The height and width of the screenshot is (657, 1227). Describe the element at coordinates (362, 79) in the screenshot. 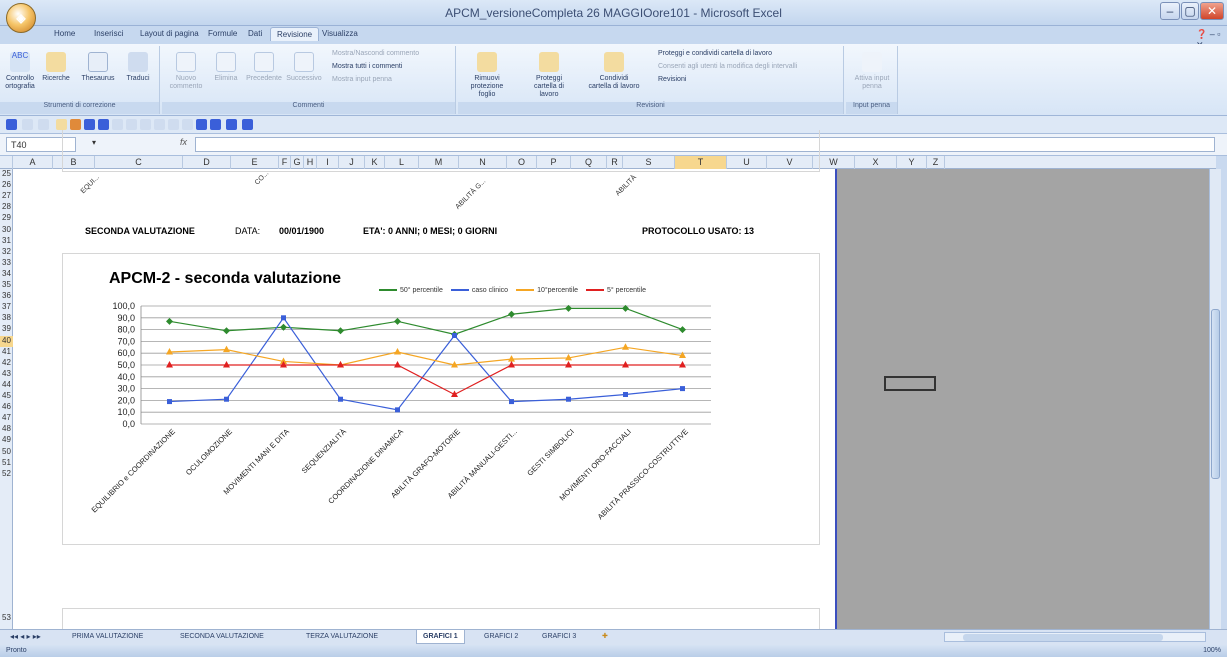

I see `show-ink: Mostra input penna` at that location.